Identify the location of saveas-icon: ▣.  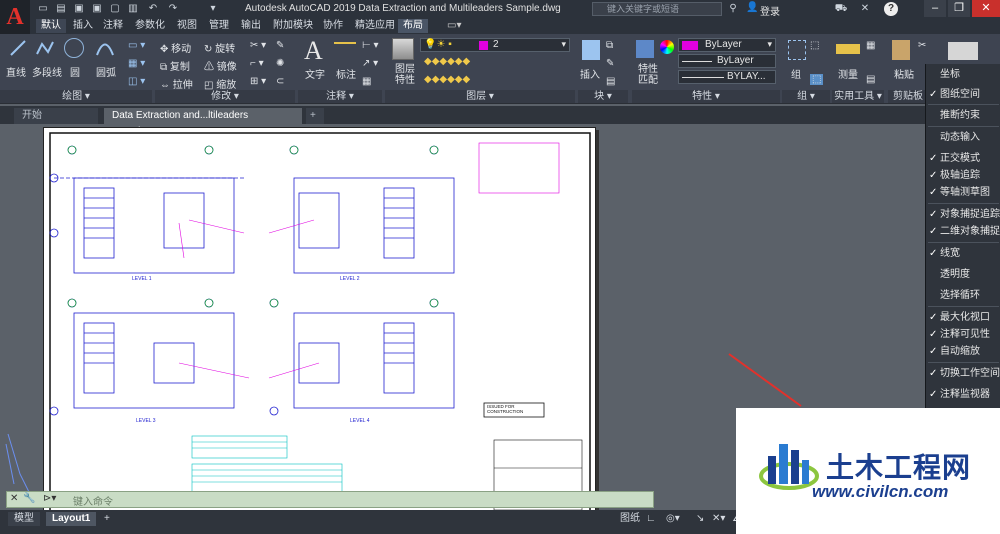
(97, 8).